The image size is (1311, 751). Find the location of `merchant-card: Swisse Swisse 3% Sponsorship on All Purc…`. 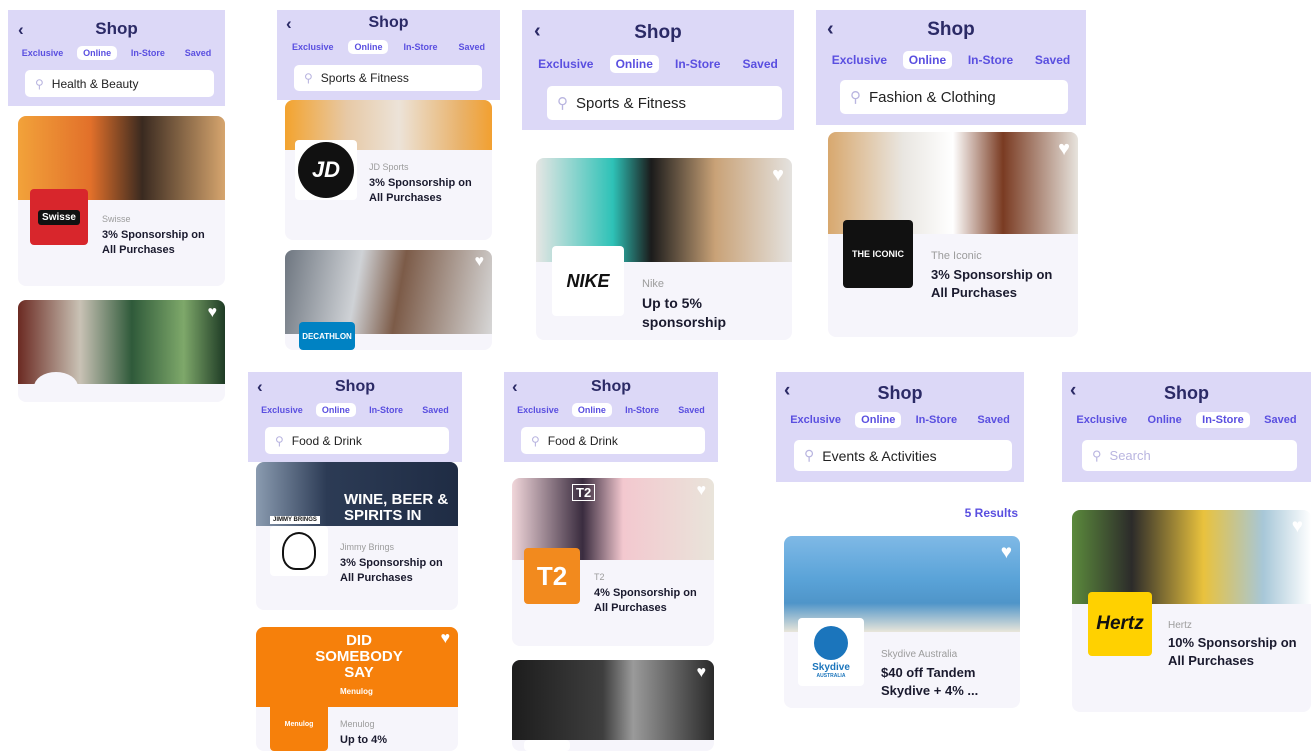

merchant-card: Swisse Swisse 3% Sponsorship on All Purc… is located at coordinates (121, 201).